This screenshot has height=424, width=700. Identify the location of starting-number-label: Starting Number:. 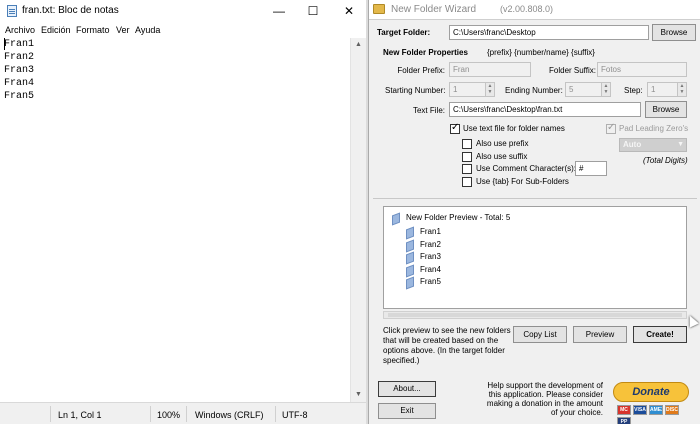
(415, 90).